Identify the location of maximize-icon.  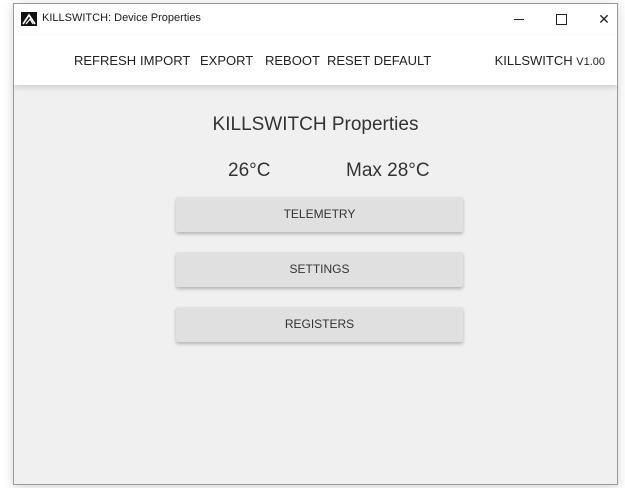
(561, 19).